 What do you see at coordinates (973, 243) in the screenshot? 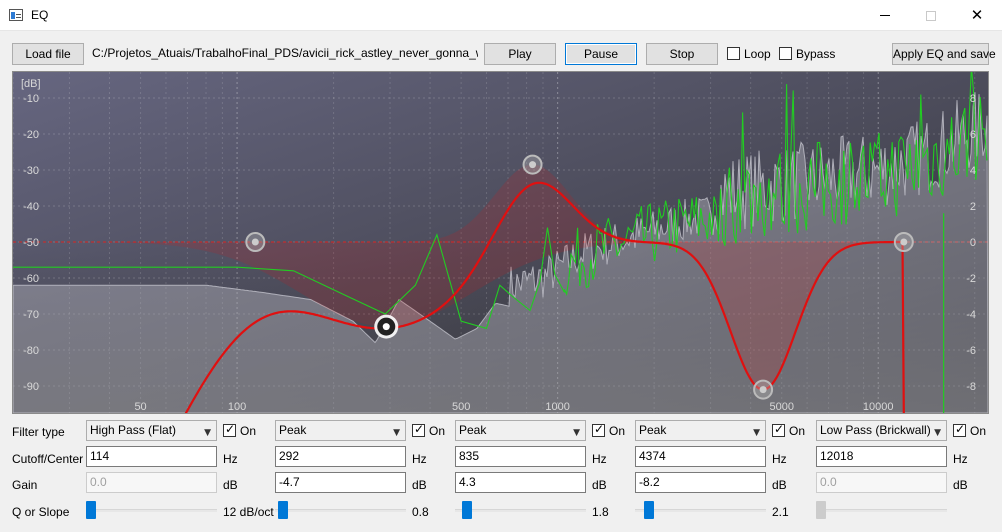
I see `right-axis-tick: 0` at bounding box center [973, 243].